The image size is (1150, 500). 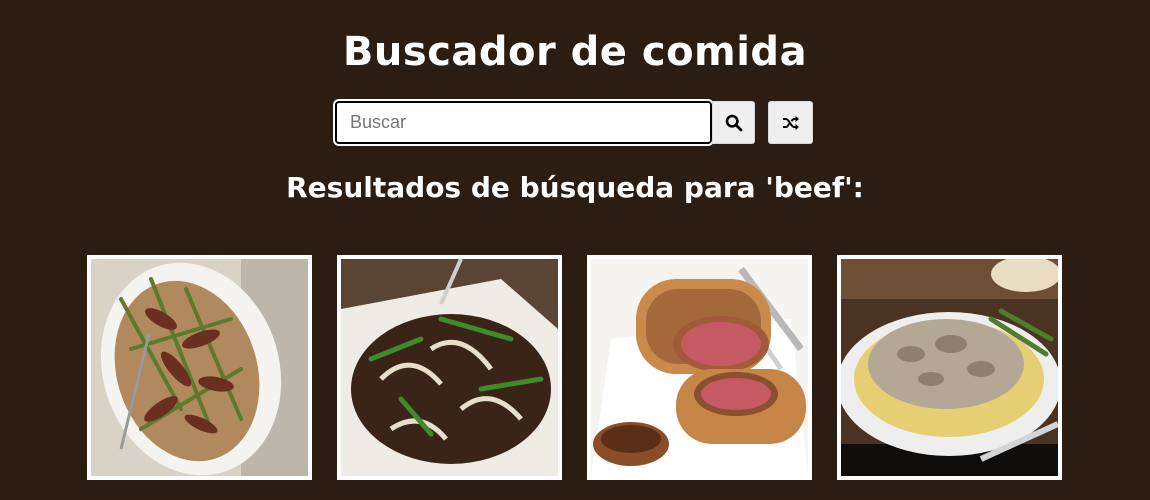 I want to click on page-title: Buscador de comida, so click(x=575, y=52).